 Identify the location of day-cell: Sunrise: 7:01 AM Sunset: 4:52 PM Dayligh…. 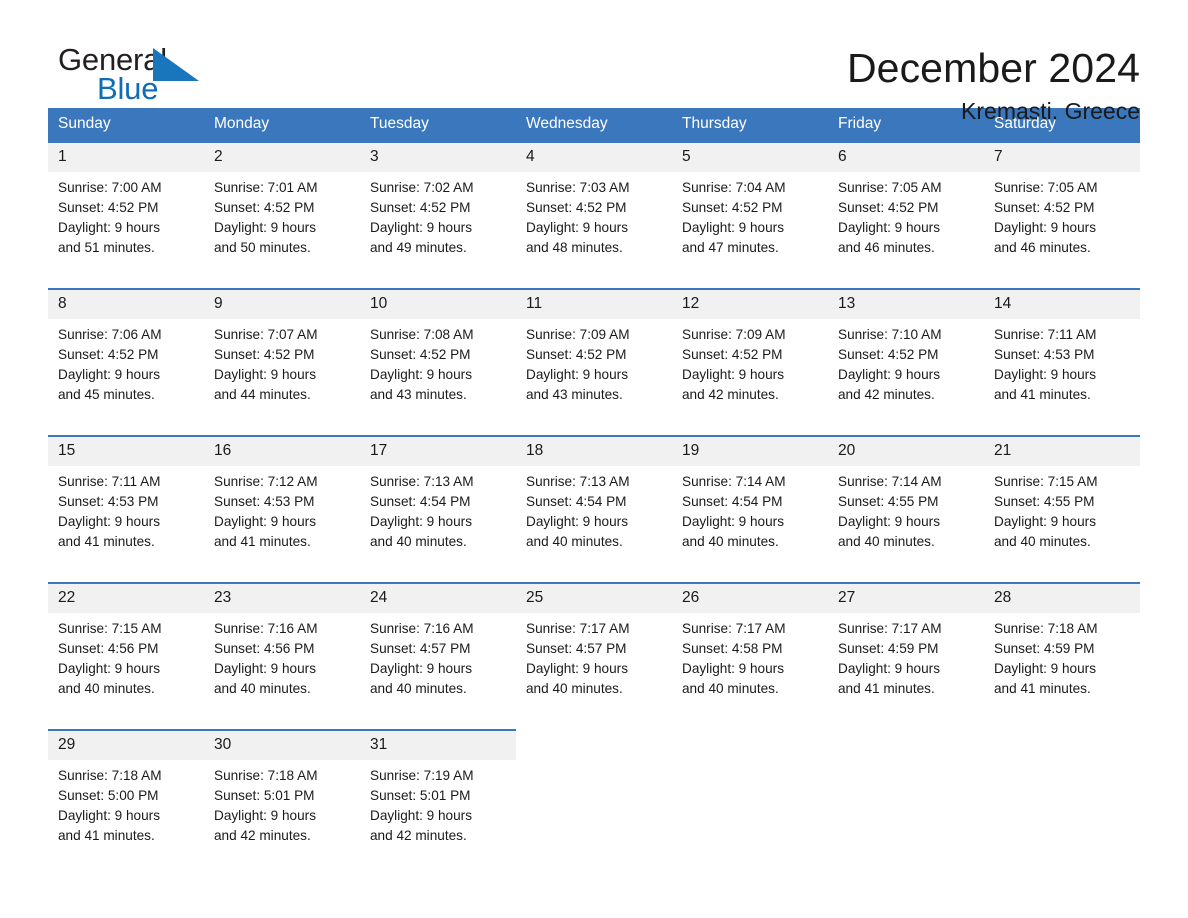
(282, 225).